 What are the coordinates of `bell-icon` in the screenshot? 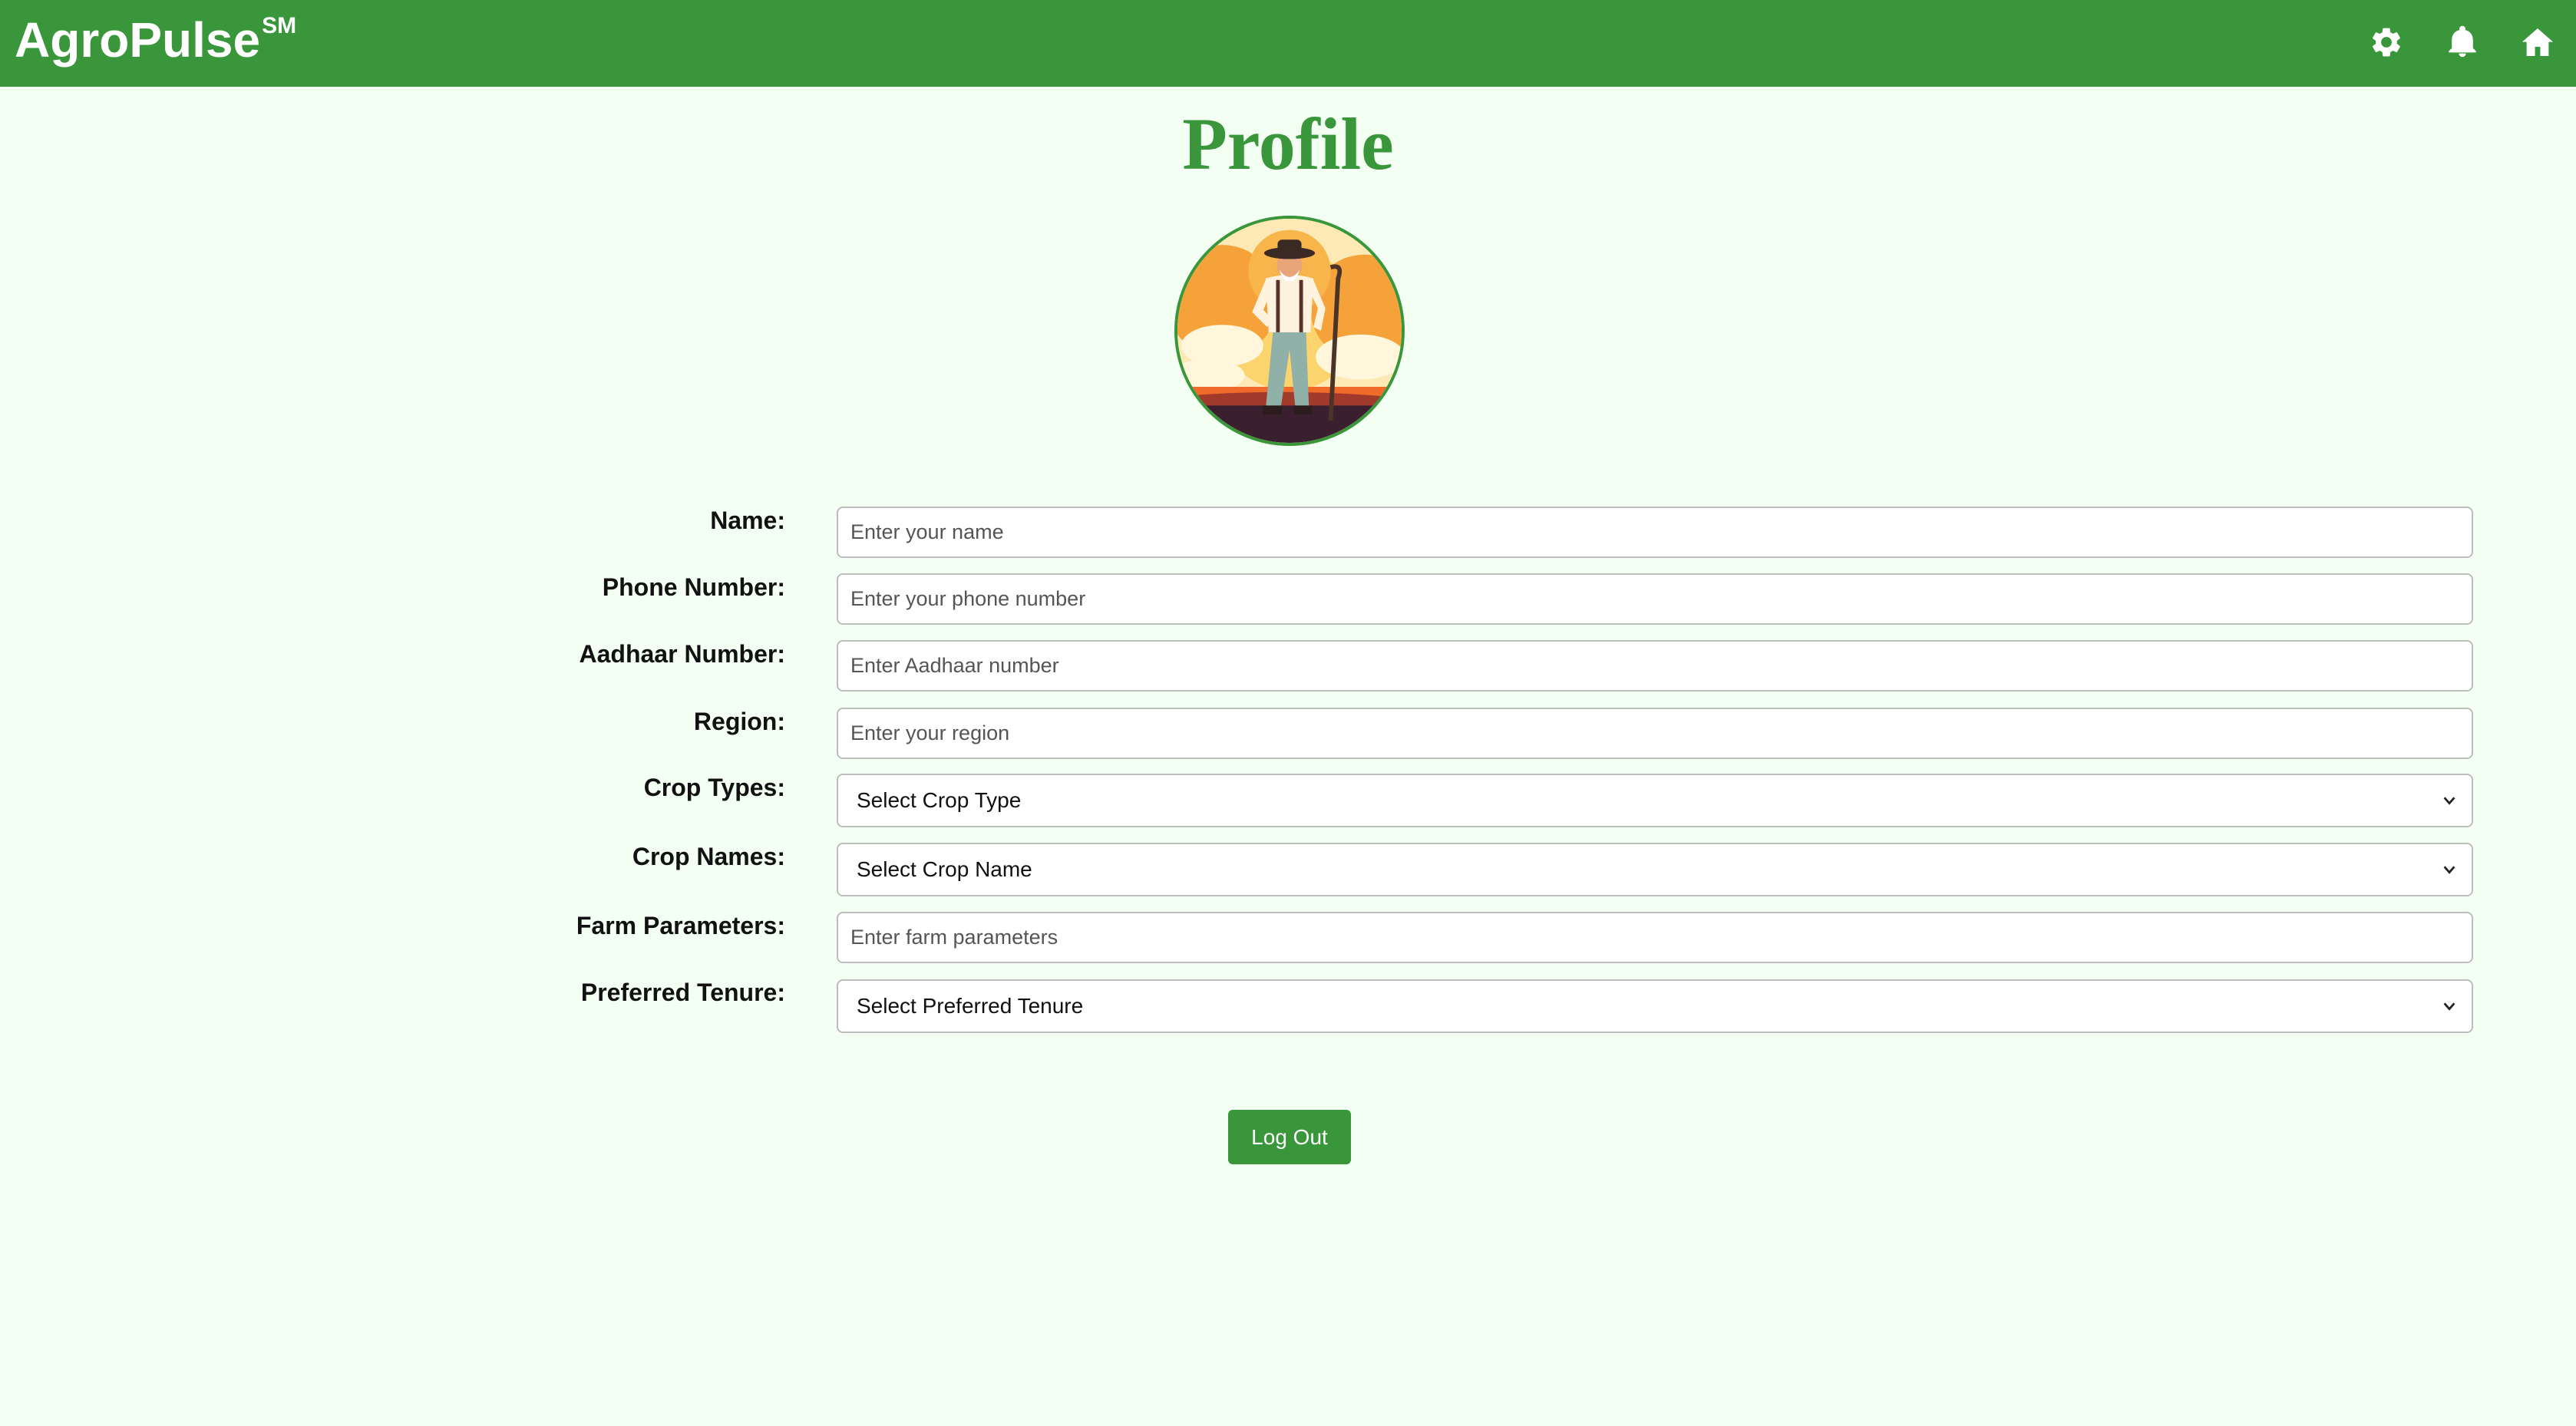 It's located at (2462, 42).